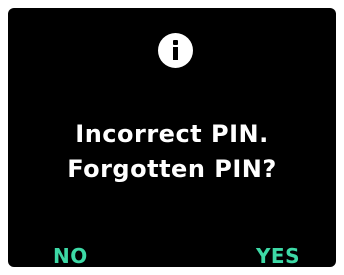 This screenshot has height=275, width=344. I want to click on info-icon-dot, so click(175, 42).